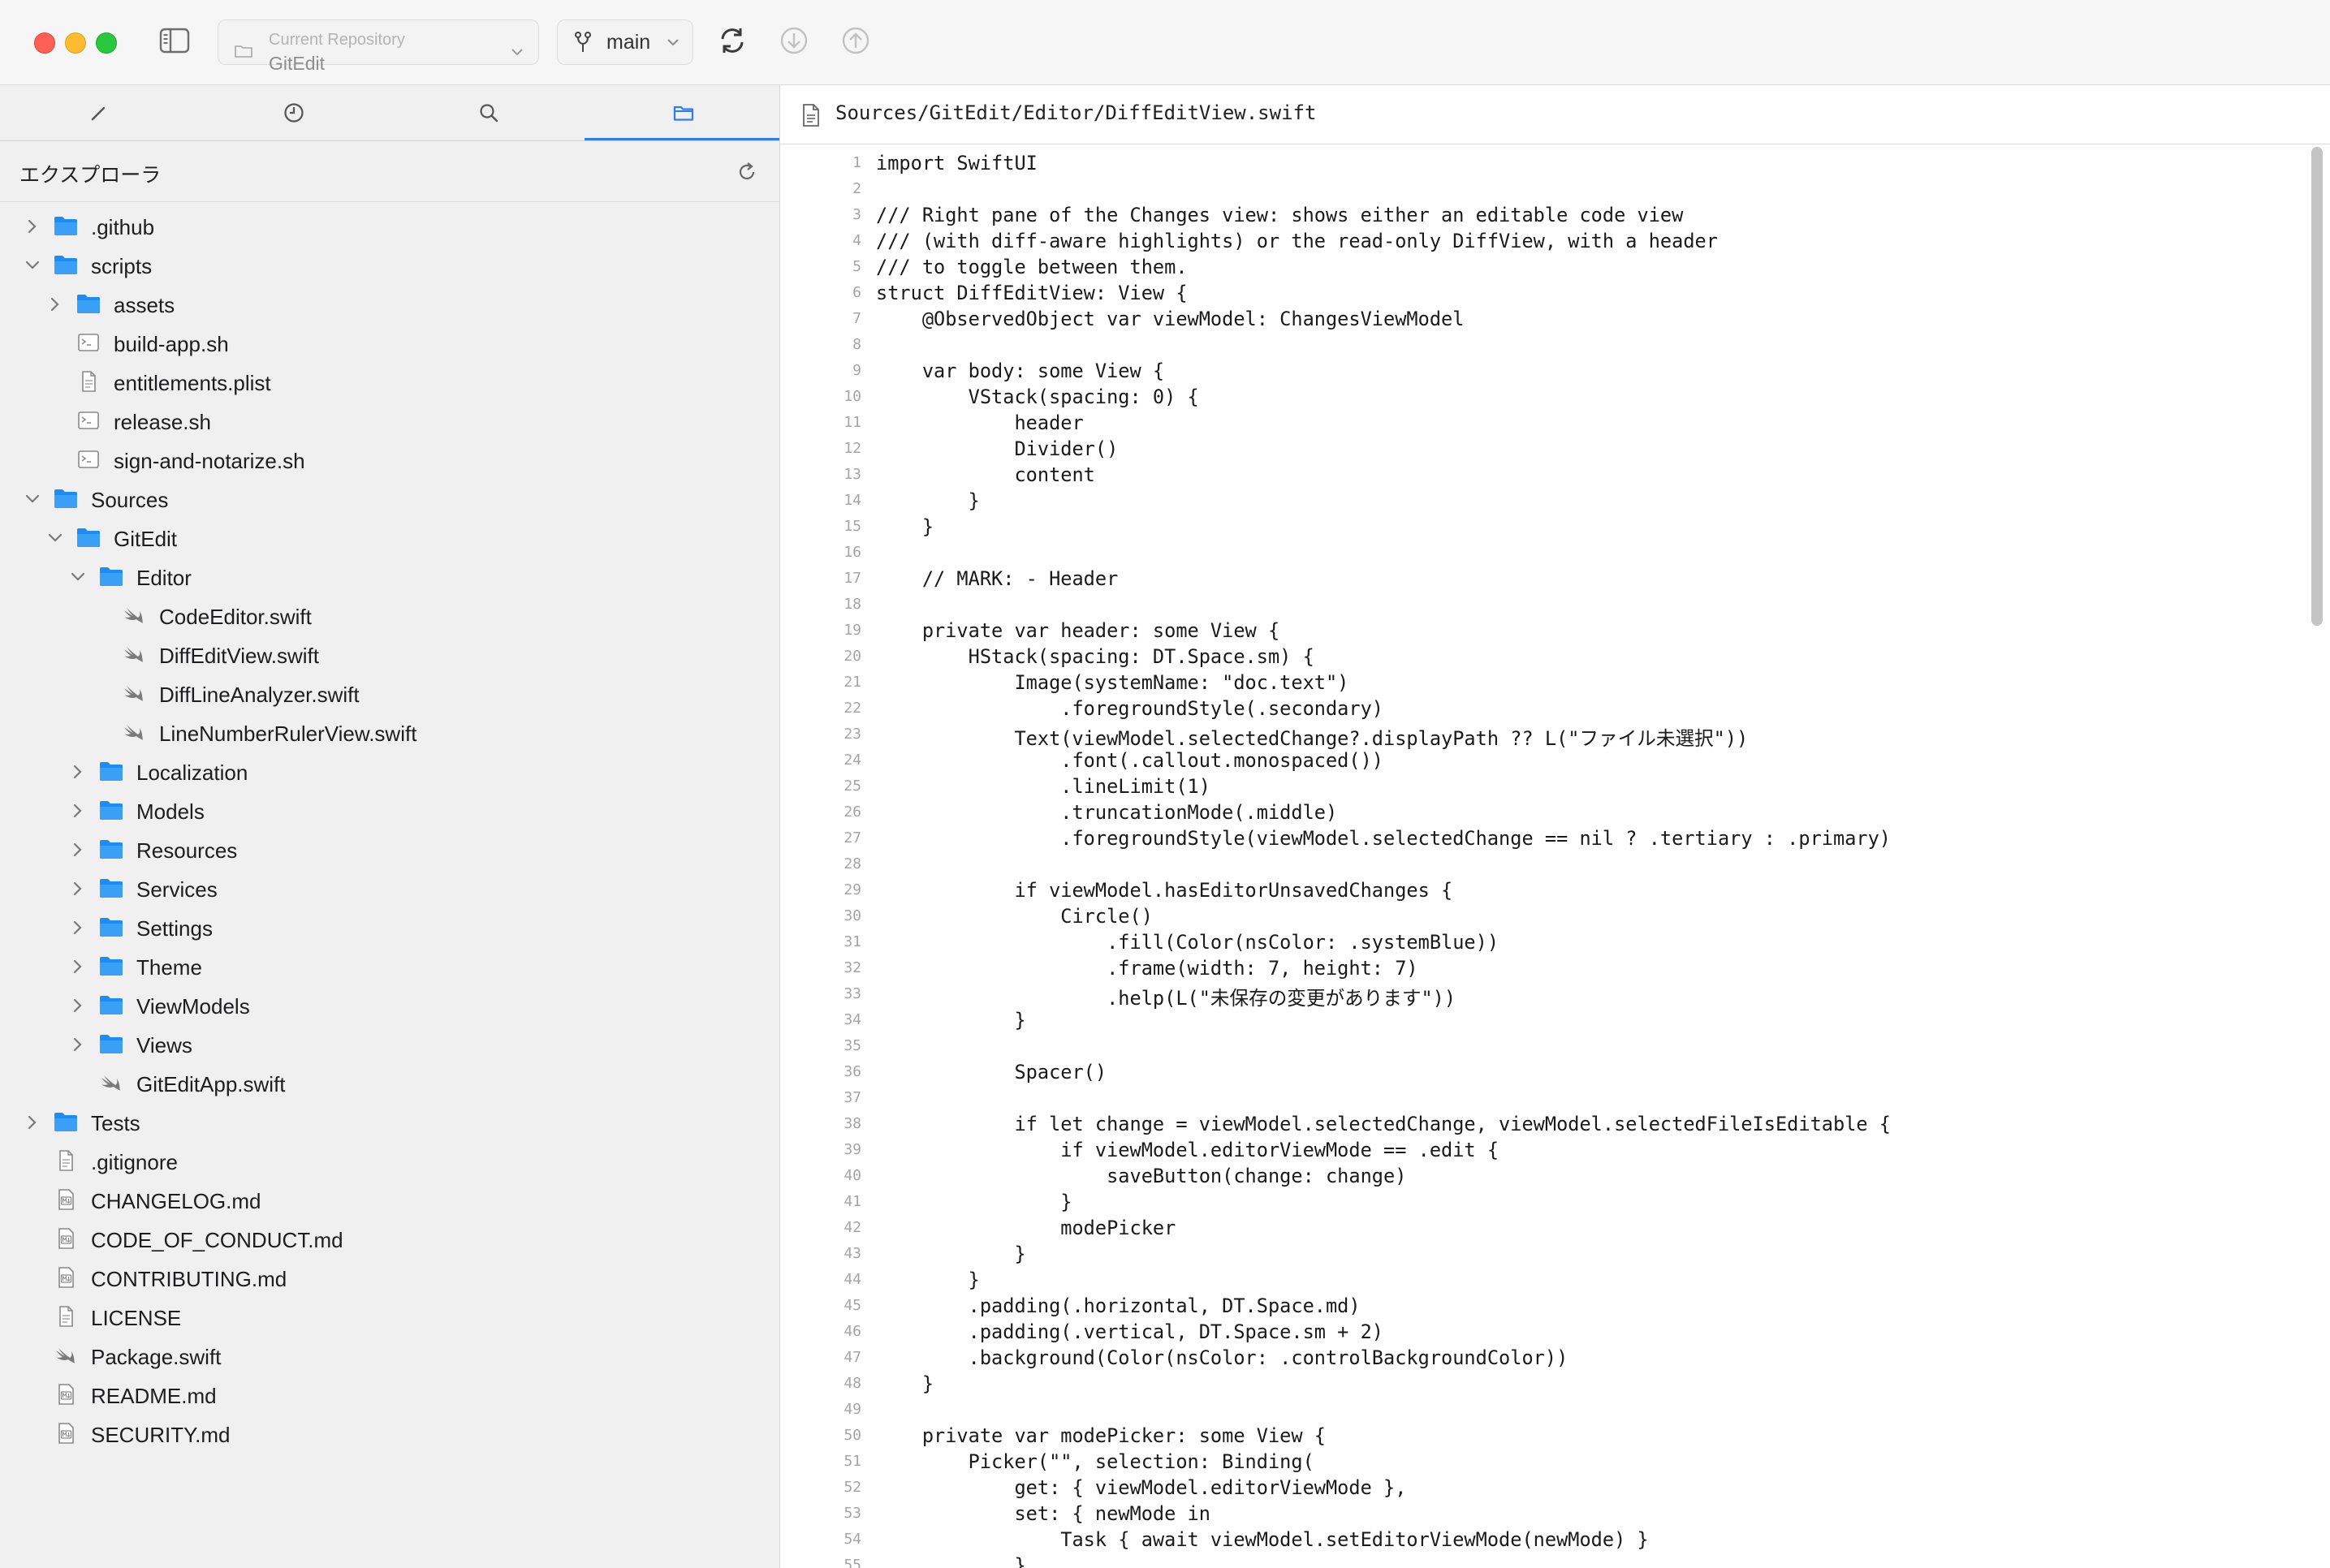 This screenshot has height=1568, width=2330. What do you see at coordinates (1543, 189) in the screenshot?
I see `code-line: 2` at bounding box center [1543, 189].